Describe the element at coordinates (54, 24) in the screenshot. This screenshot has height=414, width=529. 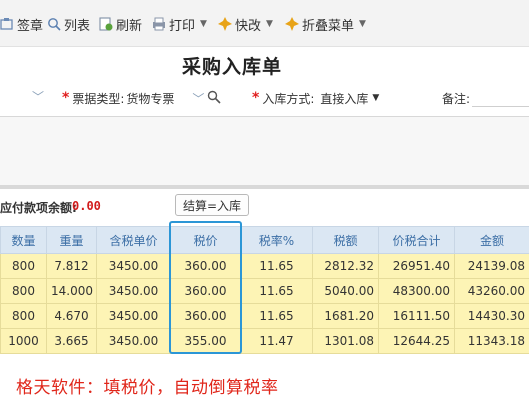
I see `list-icon` at that location.